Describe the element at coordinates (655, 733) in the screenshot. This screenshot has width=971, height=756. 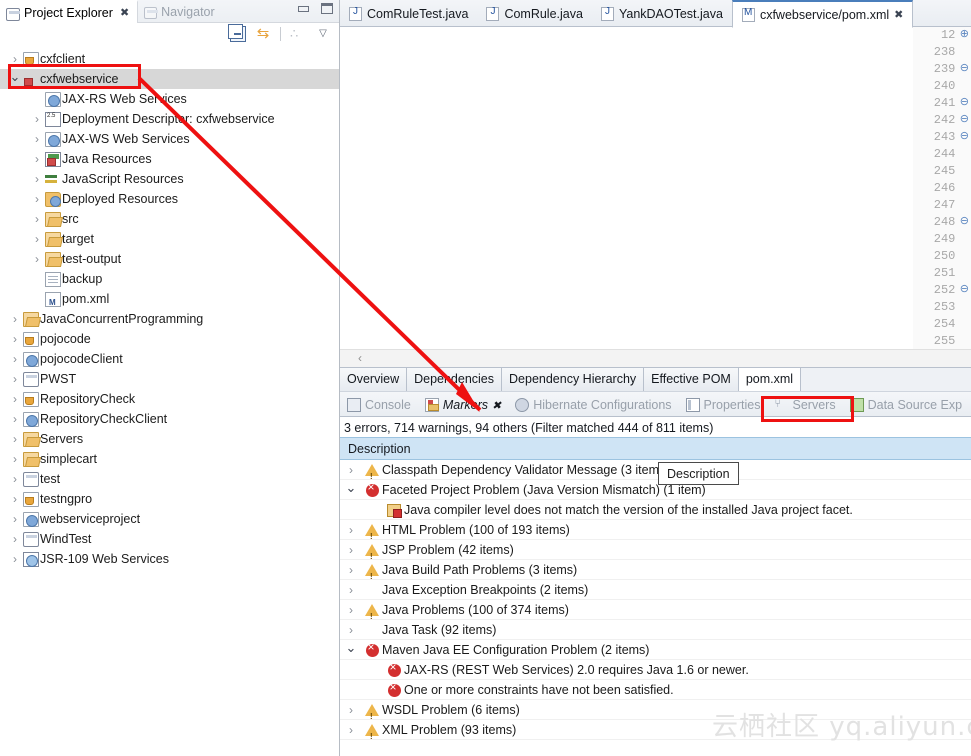
I see `marker-row: › XML Problem (93 items)` at that location.